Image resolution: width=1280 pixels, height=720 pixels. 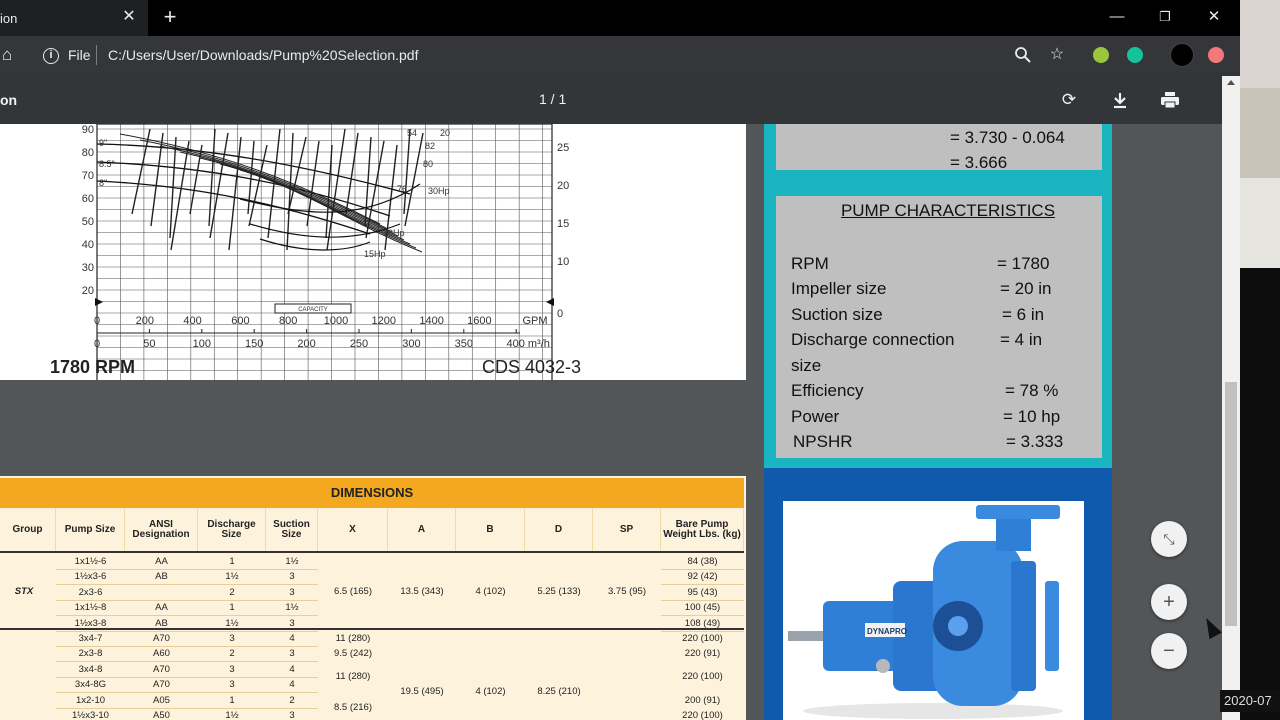 I want to click on extension-icon, so click(x=1101, y=55).